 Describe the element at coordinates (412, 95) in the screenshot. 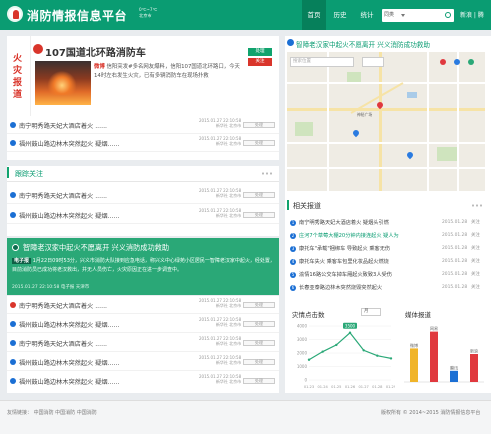

I see `water-area` at that location.